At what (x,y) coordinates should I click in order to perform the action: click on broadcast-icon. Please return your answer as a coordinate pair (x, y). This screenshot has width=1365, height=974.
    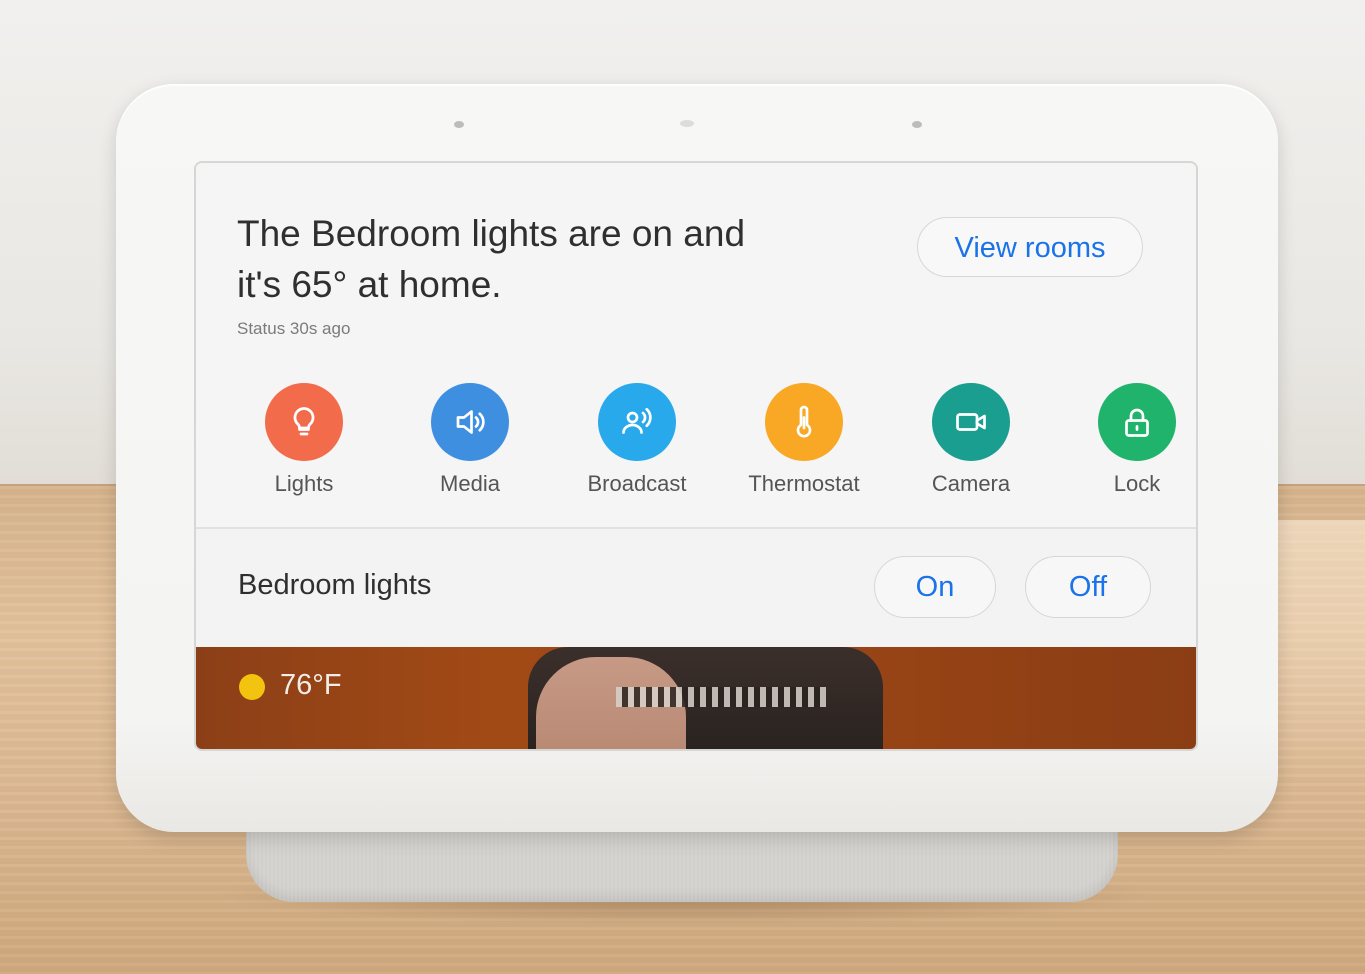
    Looking at the image, I should click on (637, 422).